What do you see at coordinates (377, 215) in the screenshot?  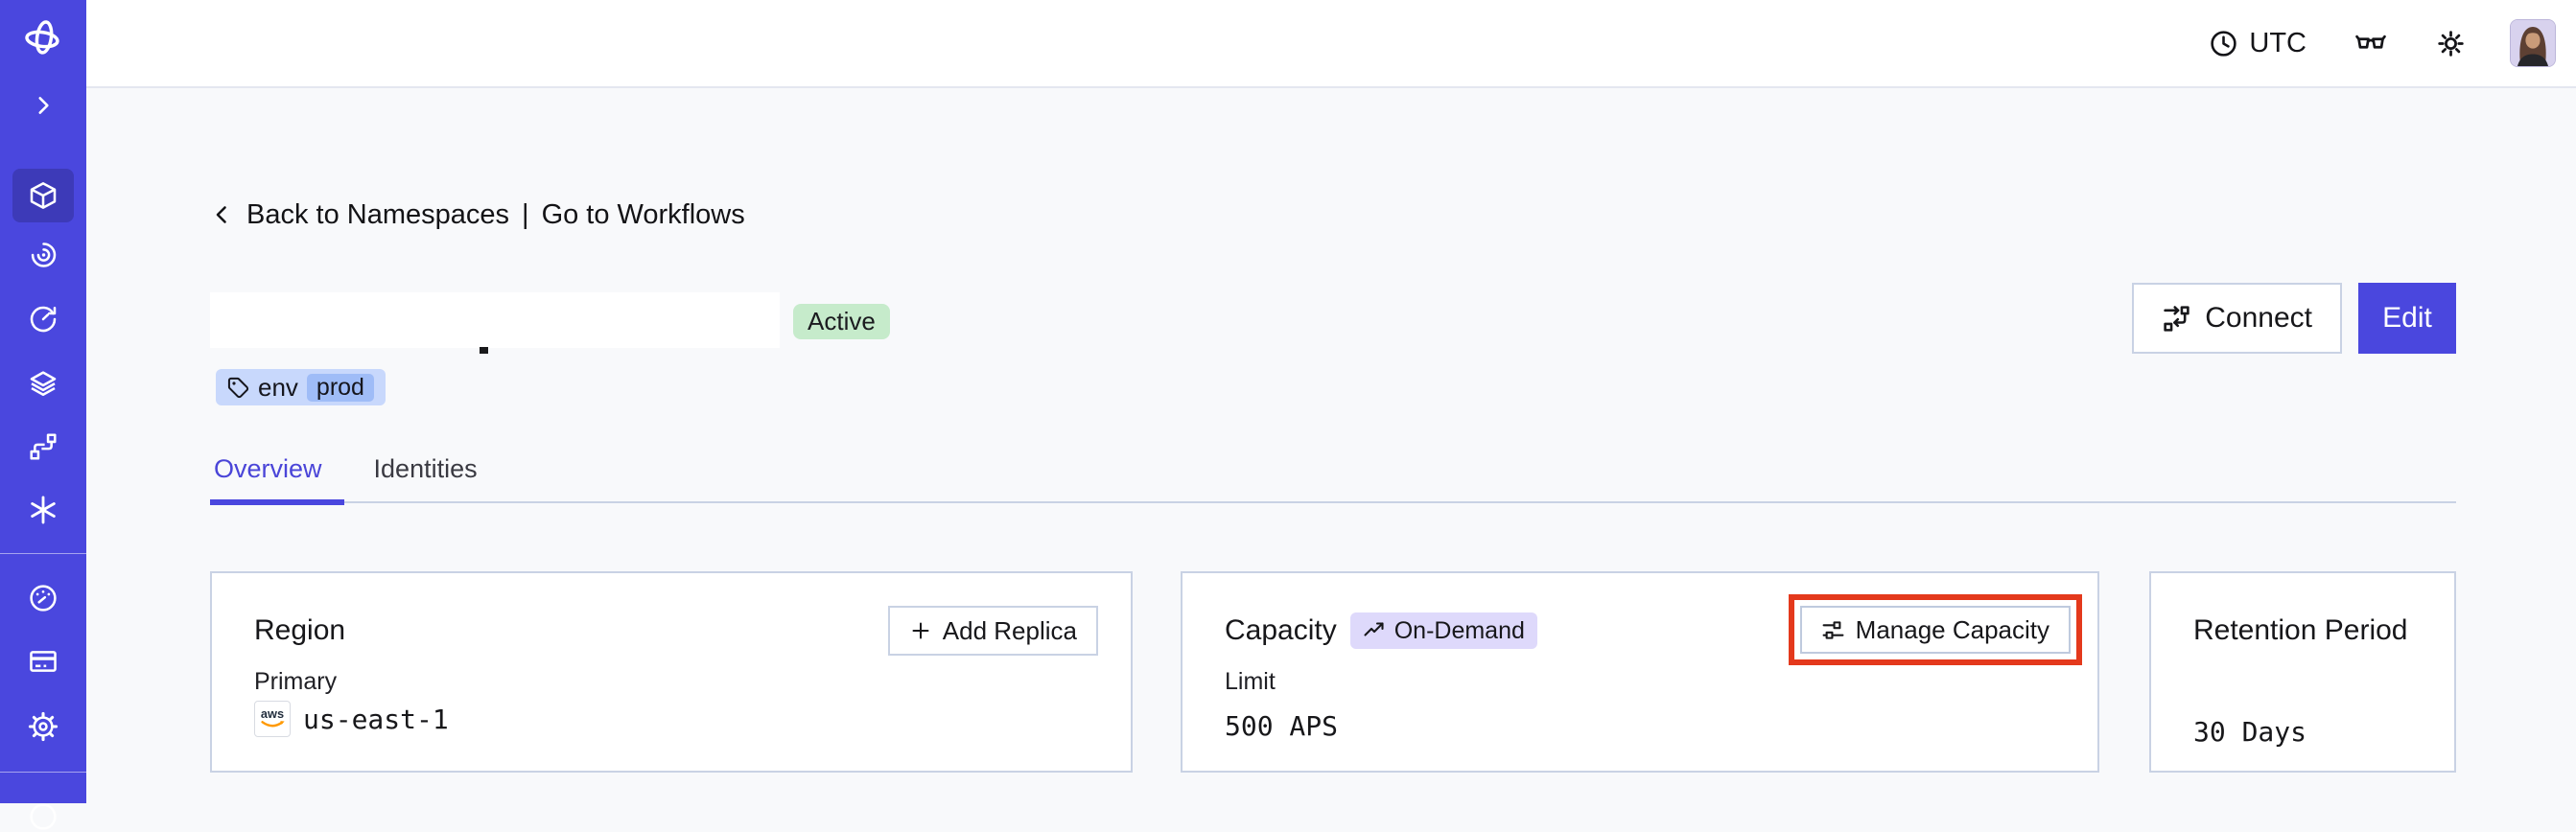 I see `back-to-namespaces-link: Back to Namespaces` at bounding box center [377, 215].